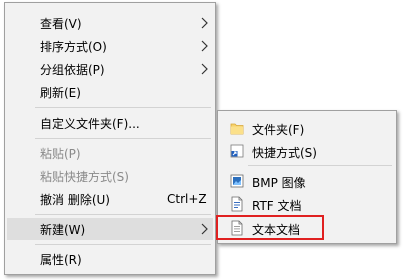  Describe the element at coordinates (307, 181) in the screenshot. I see `submenu-item-bmp-image: BMP 图像` at that location.